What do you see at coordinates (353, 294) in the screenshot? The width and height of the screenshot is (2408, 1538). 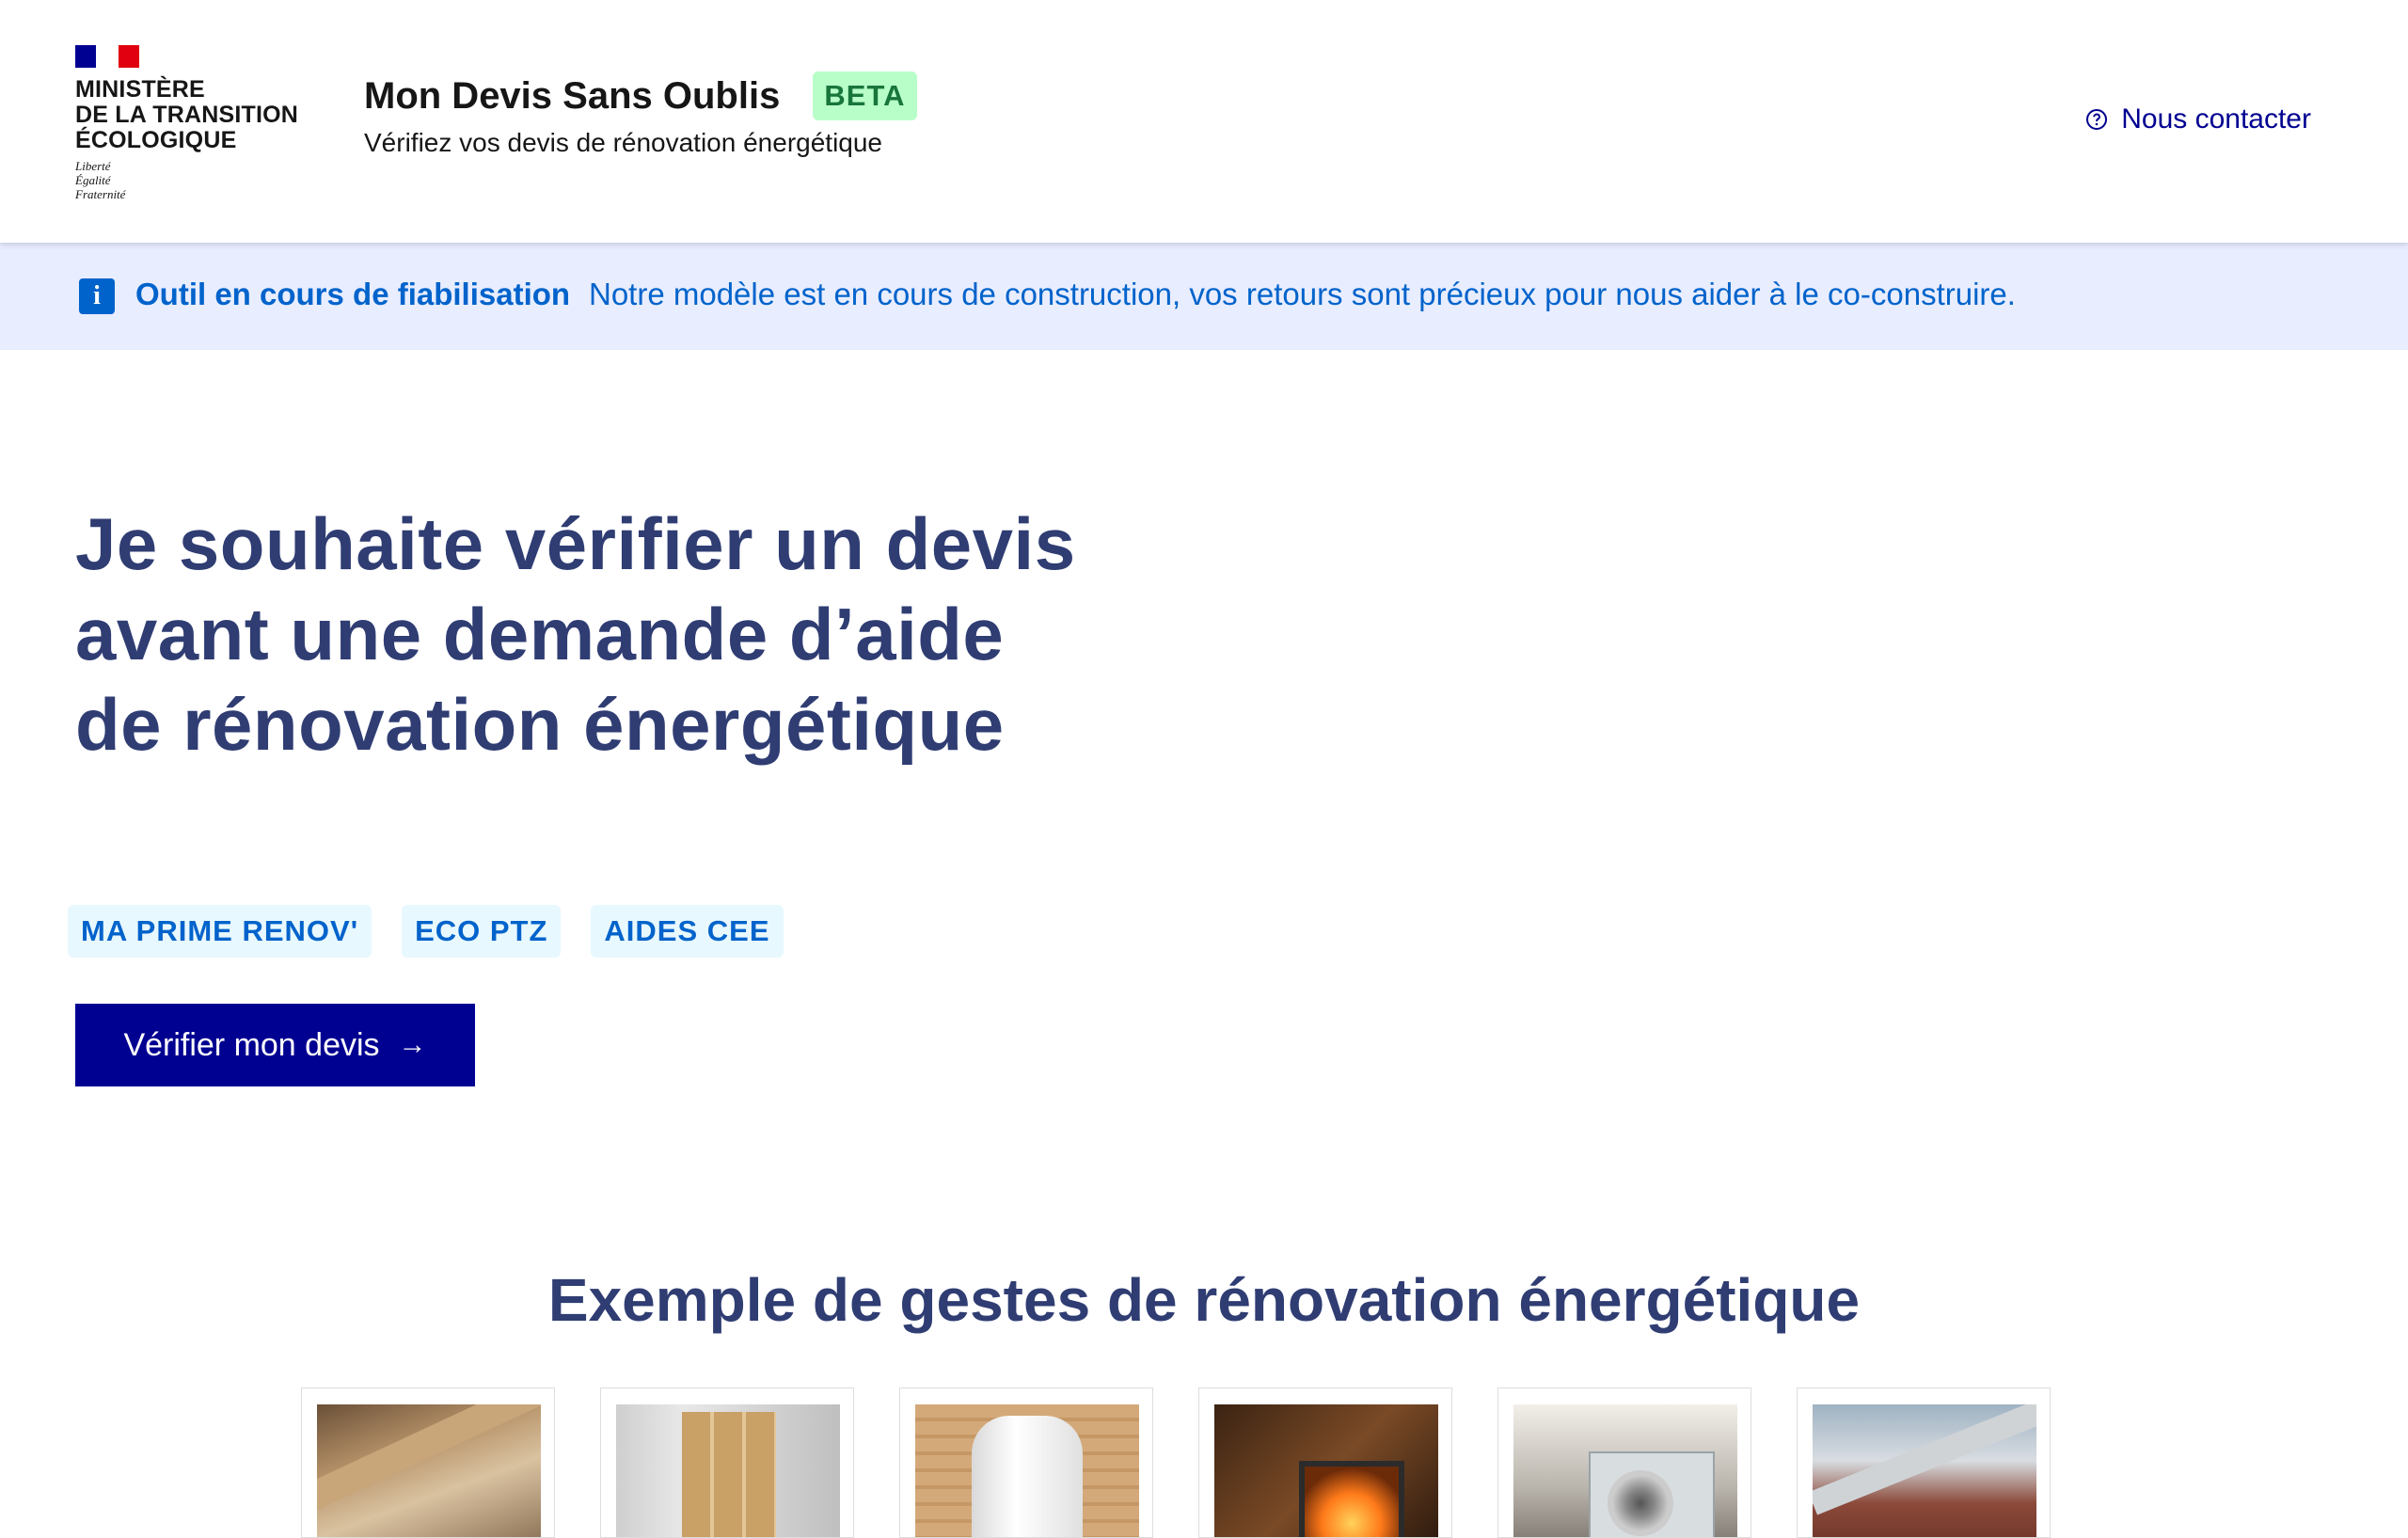 I see `notice-title: Outil en cours de fiabilisation` at bounding box center [353, 294].